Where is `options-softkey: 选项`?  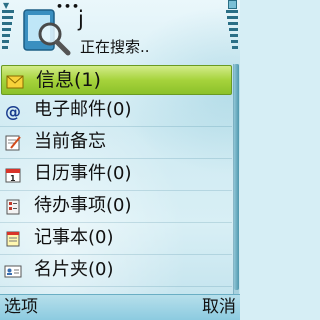
options-softkey: 选项 is located at coordinates (21, 307).